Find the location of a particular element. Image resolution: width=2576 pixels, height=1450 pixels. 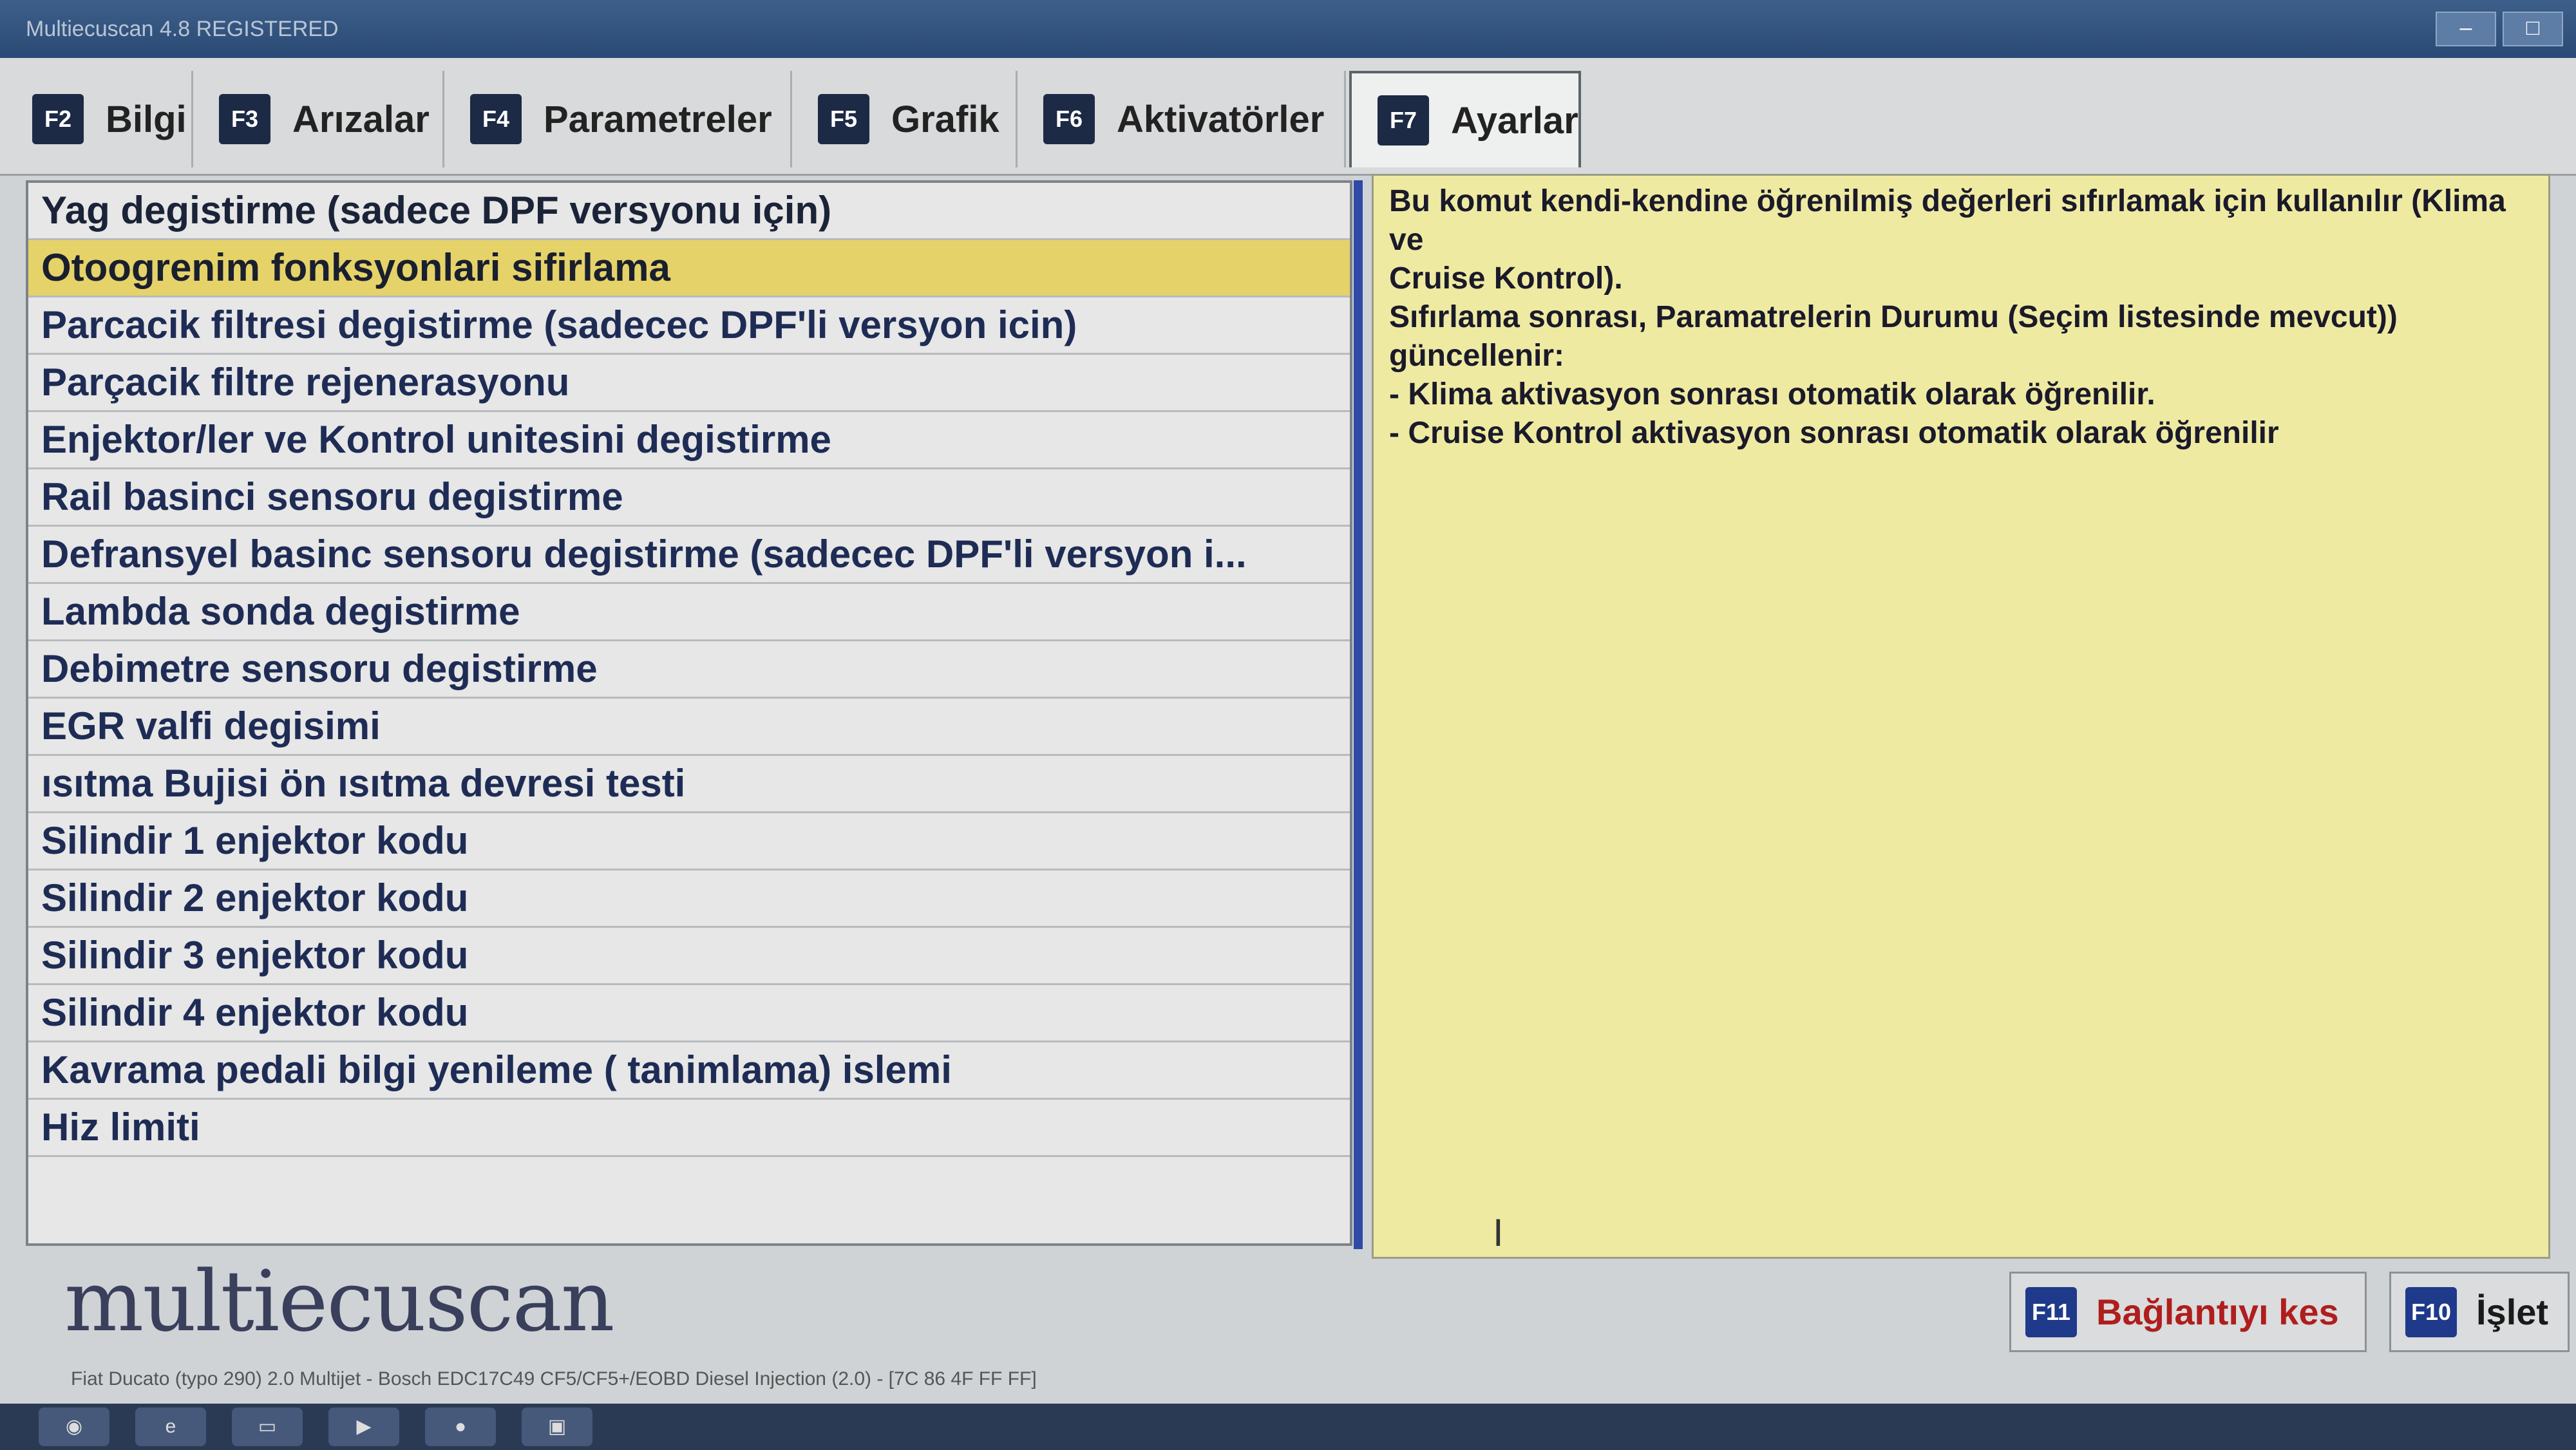

list-item-selected: Otoogrenim fonksyonlari sifirlama is located at coordinates (689, 268).